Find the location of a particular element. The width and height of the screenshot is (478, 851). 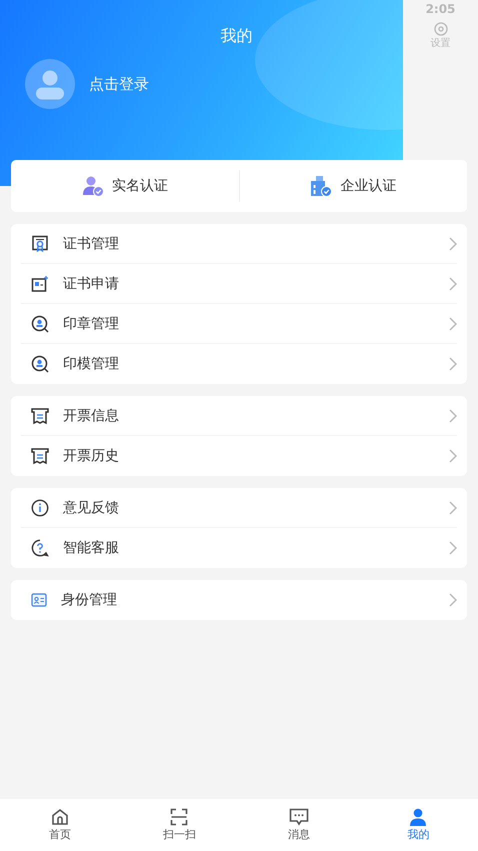

verification-link: 实名认证 is located at coordinates (140, 186).